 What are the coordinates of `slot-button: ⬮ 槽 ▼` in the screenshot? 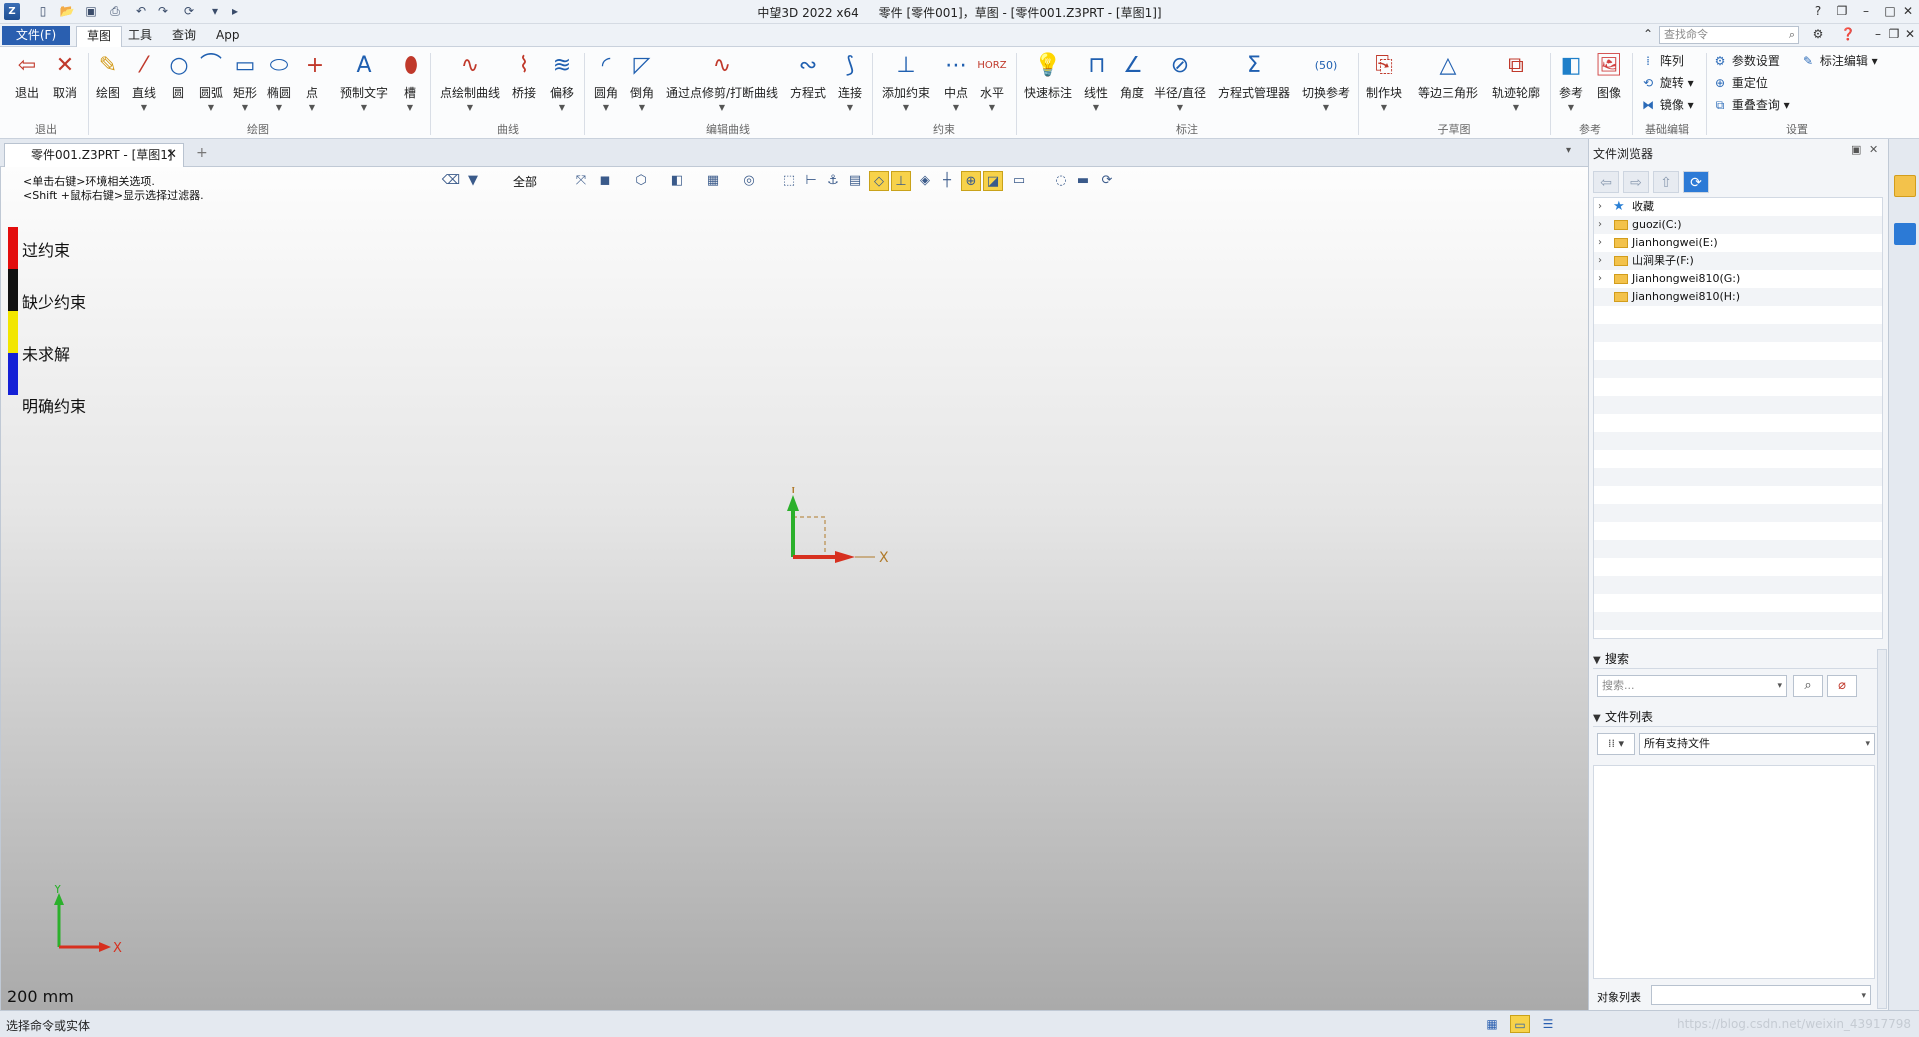 It's located at (410, 88).